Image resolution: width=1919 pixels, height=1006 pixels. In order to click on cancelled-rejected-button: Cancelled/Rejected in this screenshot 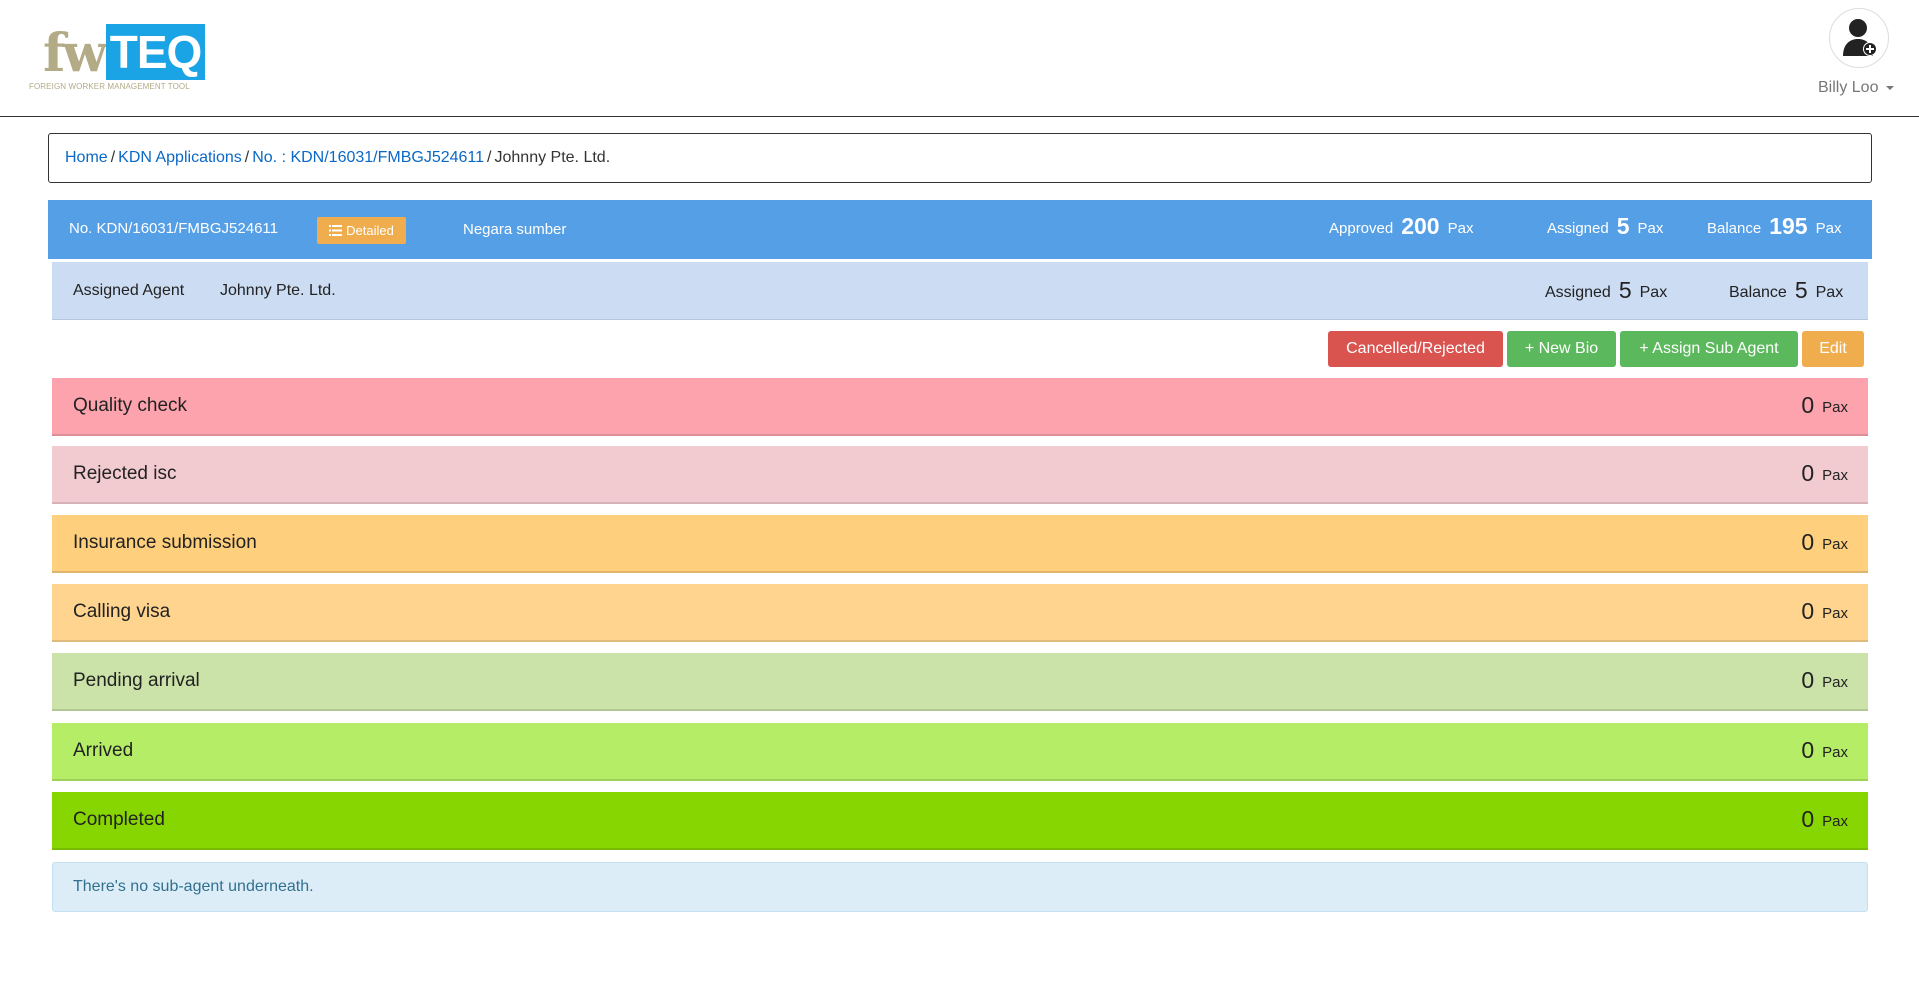, I will do `click(1415, 349)`.